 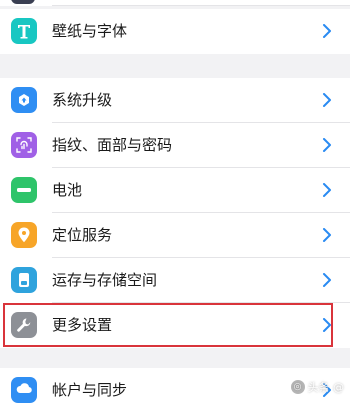 What do you see at coordinates (24, 145) in the screenshot?
I see `fingerprint-icon` at bounding box center [24, 145].